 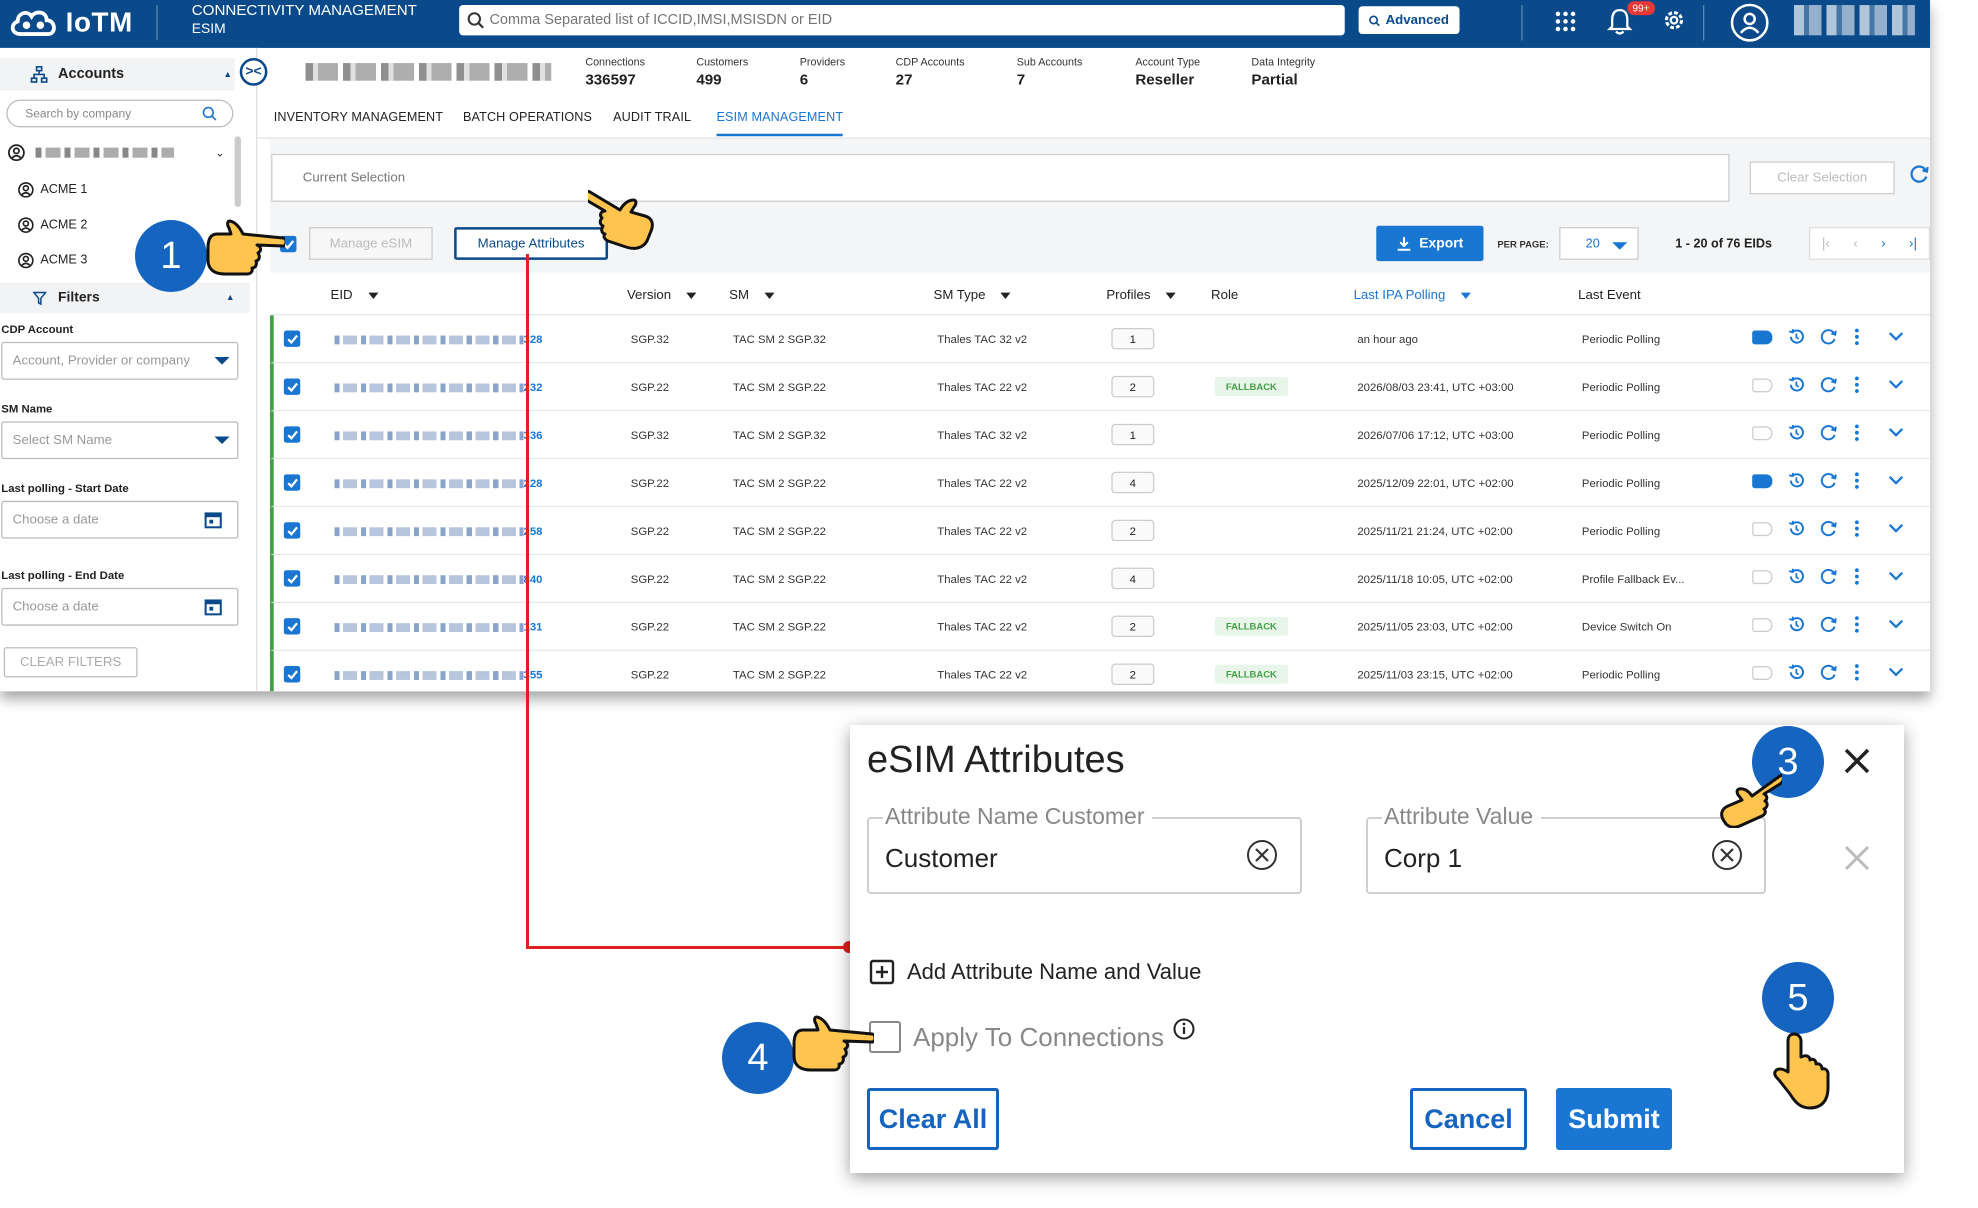 I want to click on remove-attribute-icon, so click(x=1857, y=858).